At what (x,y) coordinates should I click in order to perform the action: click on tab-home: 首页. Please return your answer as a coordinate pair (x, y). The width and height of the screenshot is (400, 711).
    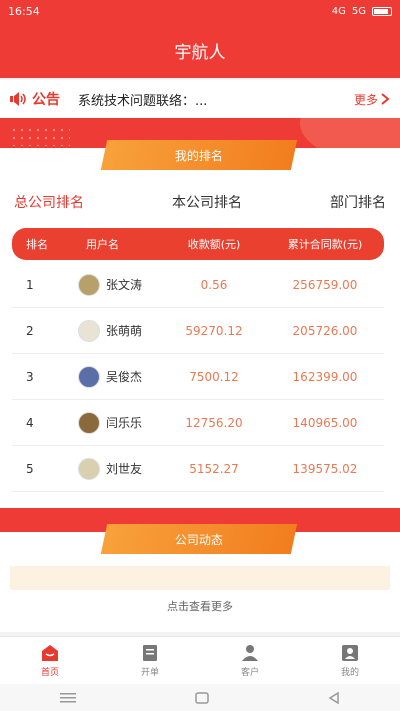
    Looking at the image, I should click on (50, 660).